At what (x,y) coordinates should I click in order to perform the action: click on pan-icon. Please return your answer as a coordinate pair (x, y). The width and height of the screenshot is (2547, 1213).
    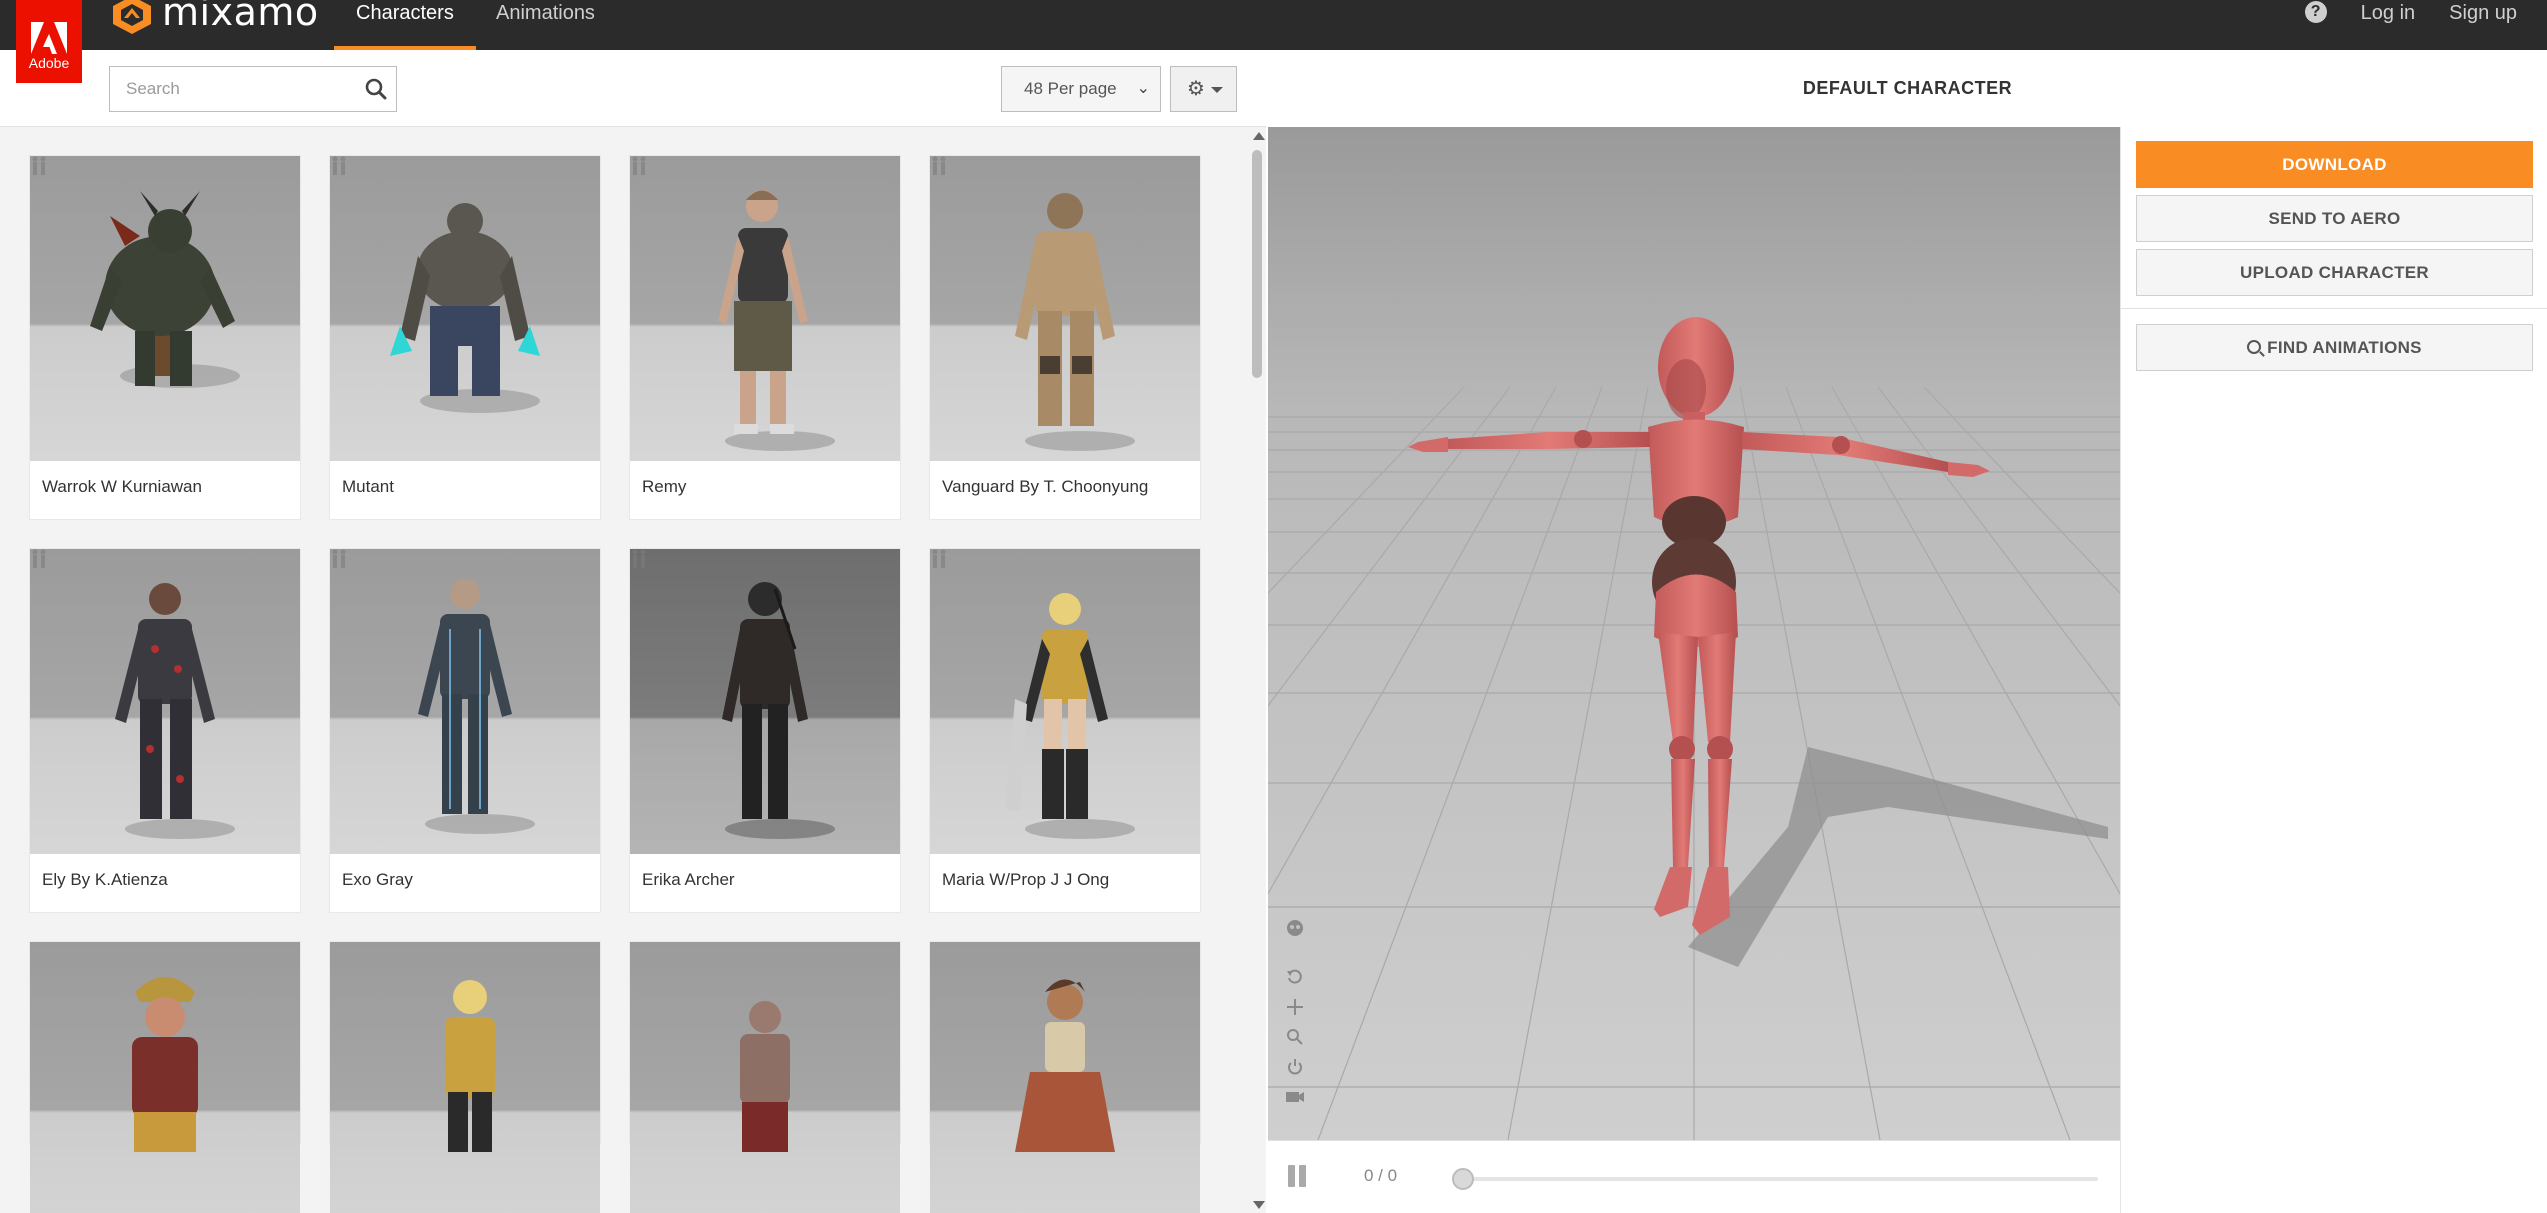
    Looking at the image, I should click on (1295, 1007).